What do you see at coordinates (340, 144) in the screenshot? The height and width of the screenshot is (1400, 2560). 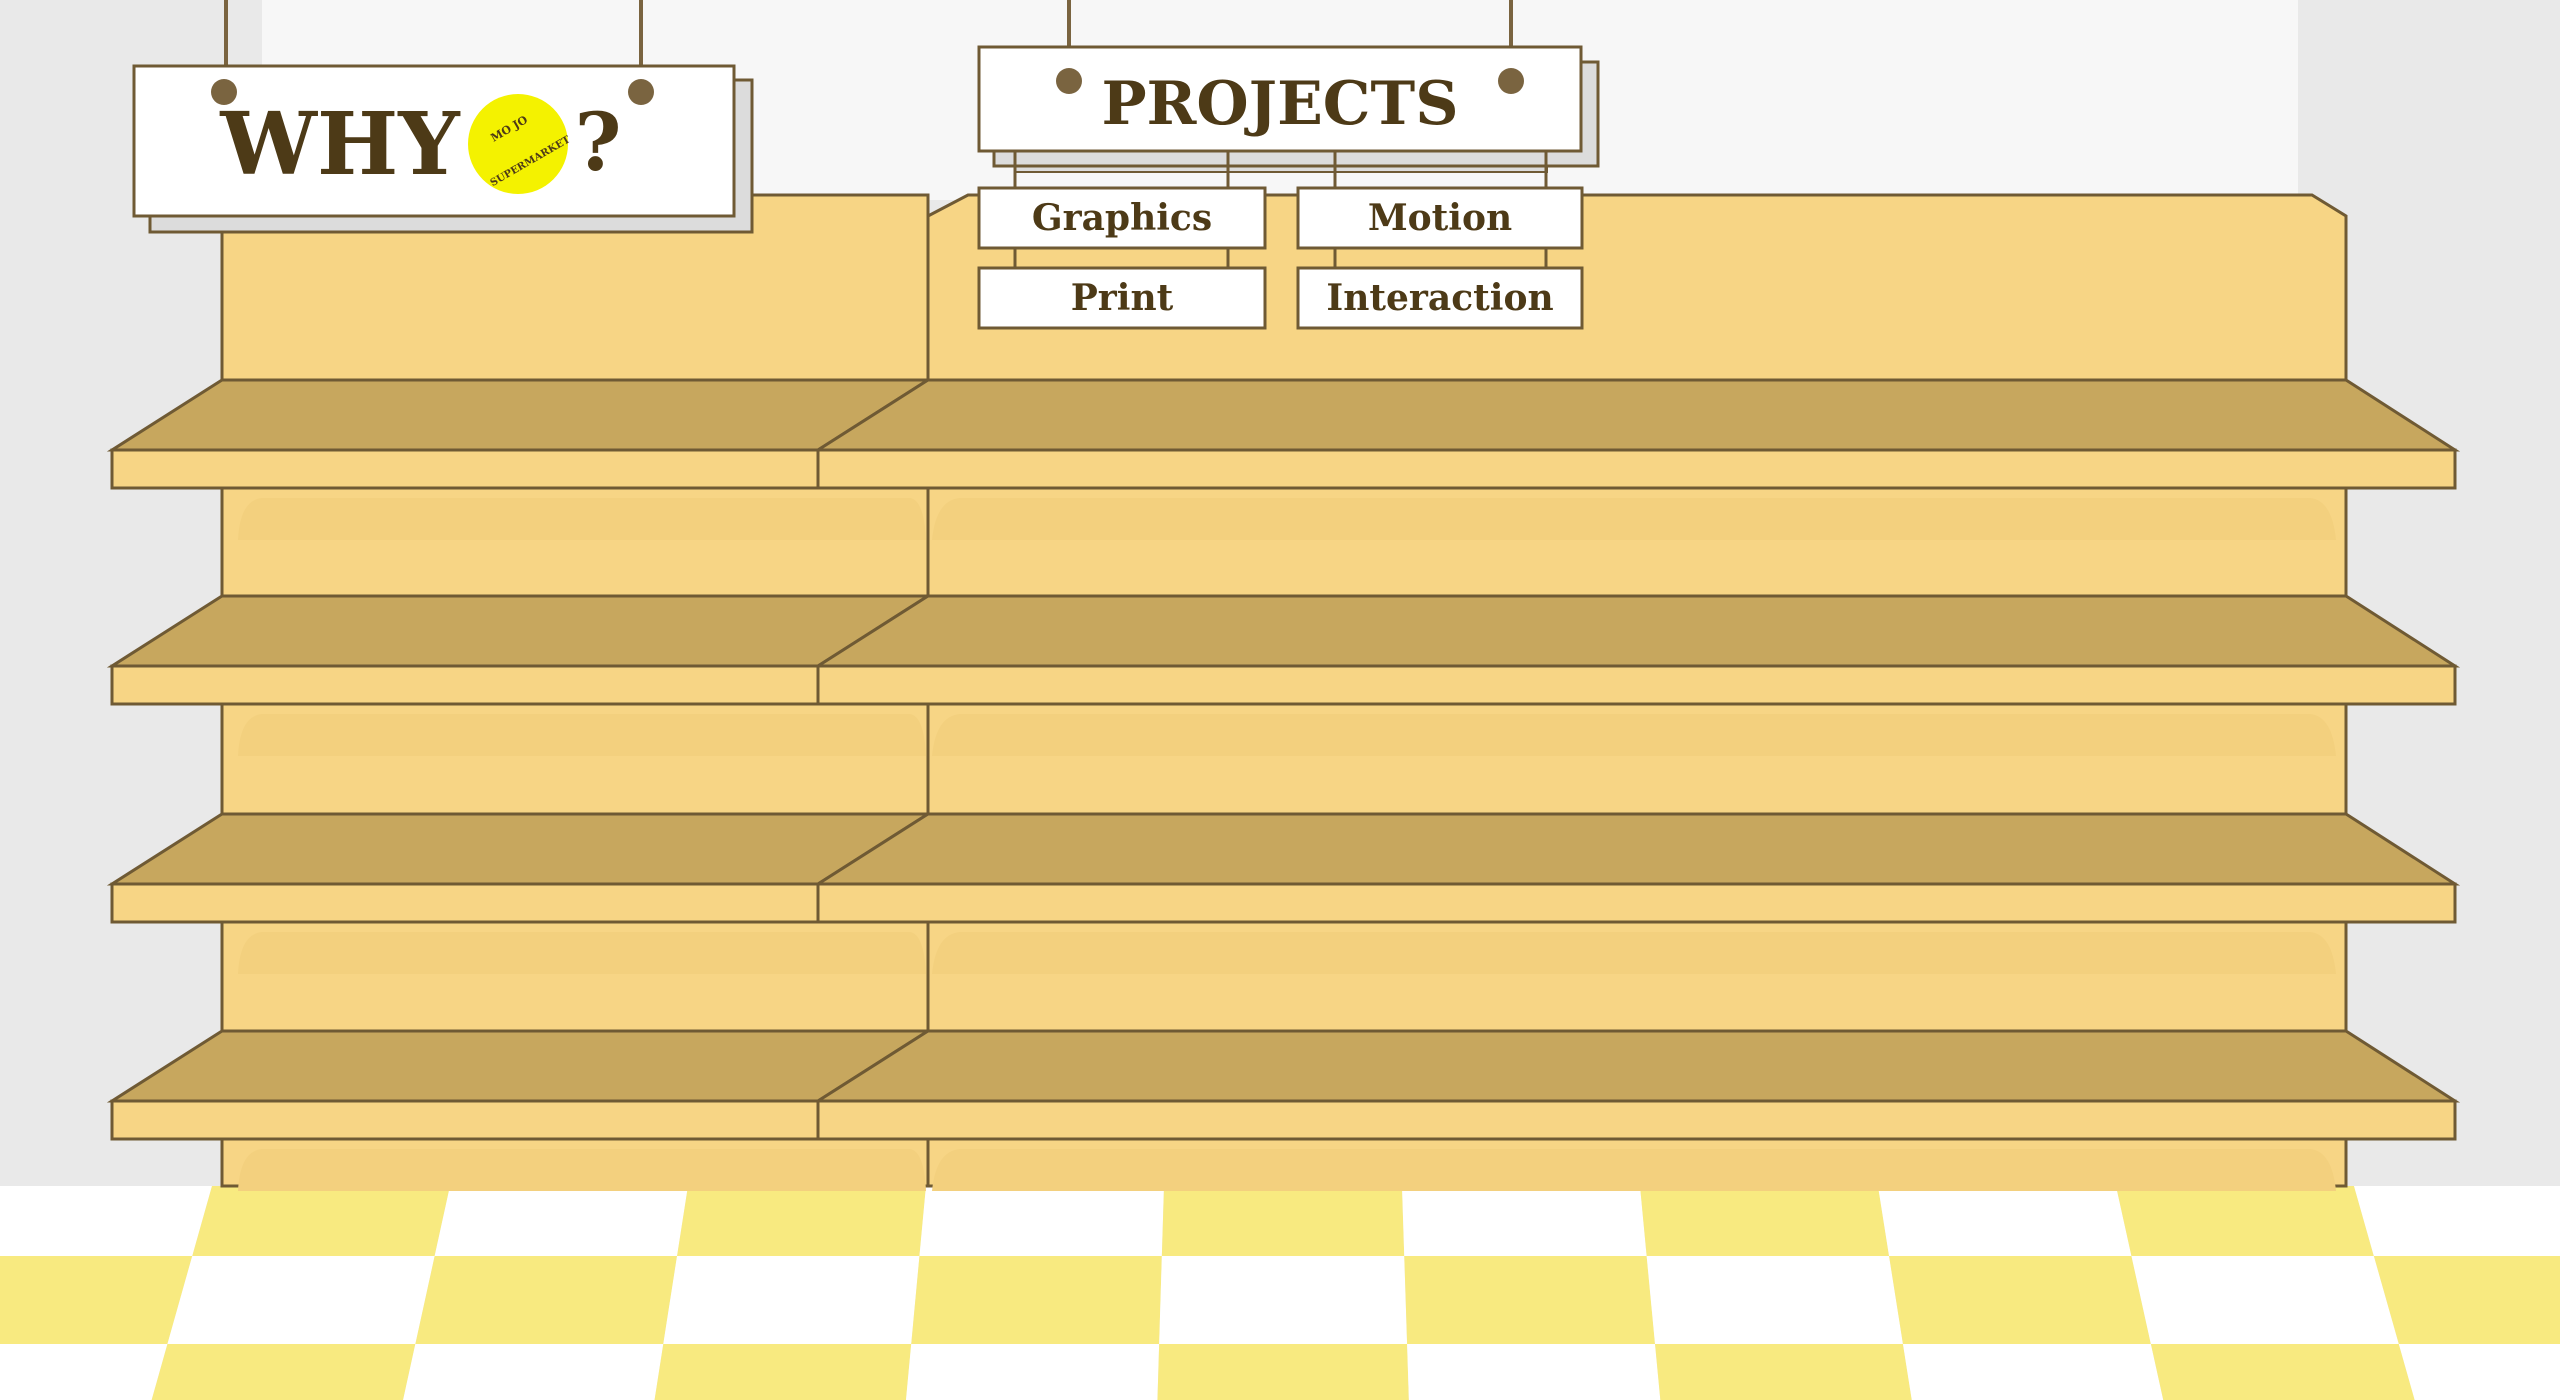 I see `why-sign-word: WHY` at bounding box center [340, 144].